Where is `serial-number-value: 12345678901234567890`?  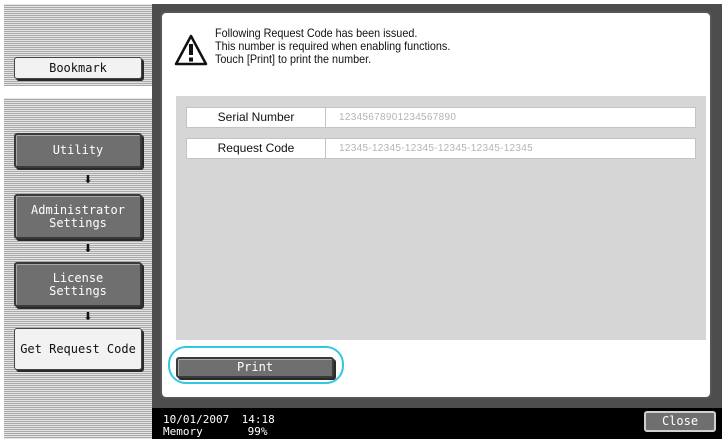 serial-number-value: 12345678901234567890 is located at coordinates (398, 117).